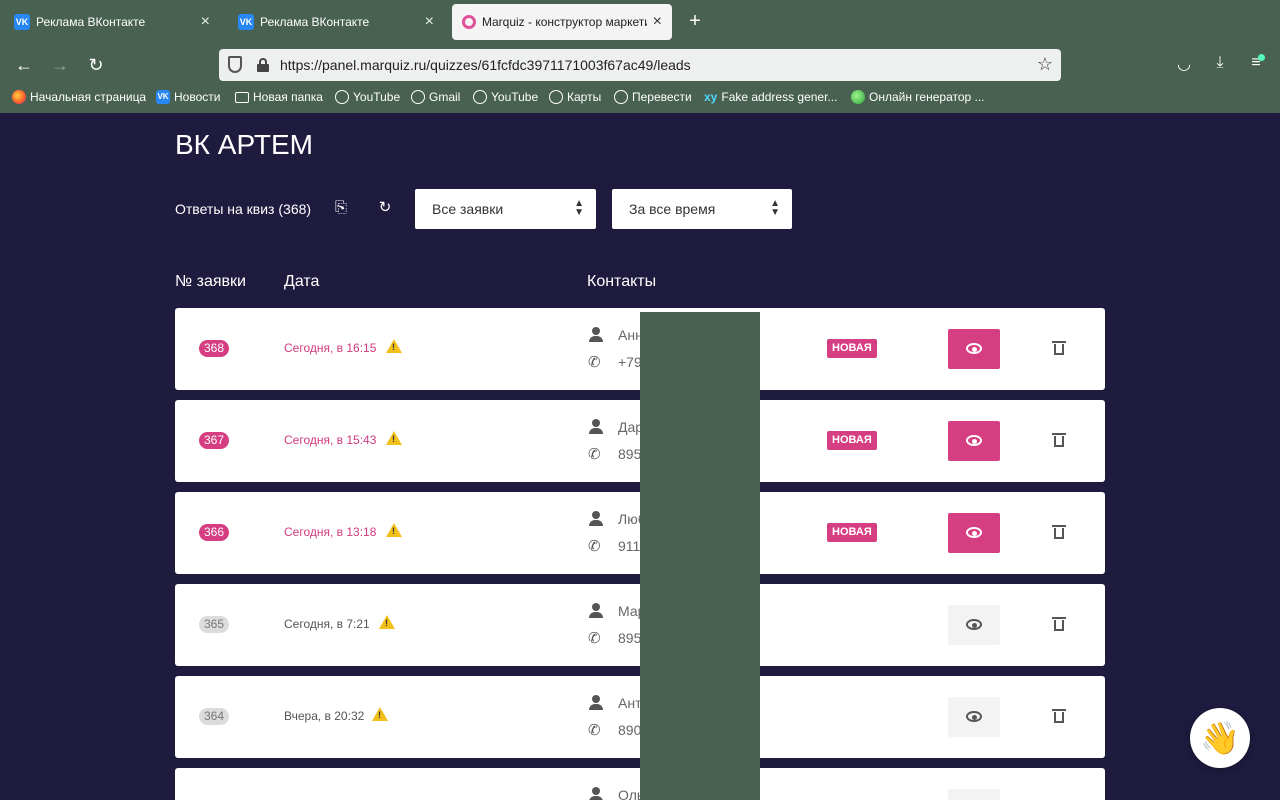  Describe the element at coordinates (505, 209) in the screenshot. I see `status-filter-select: Все заявки ▲ ▼` at that location.